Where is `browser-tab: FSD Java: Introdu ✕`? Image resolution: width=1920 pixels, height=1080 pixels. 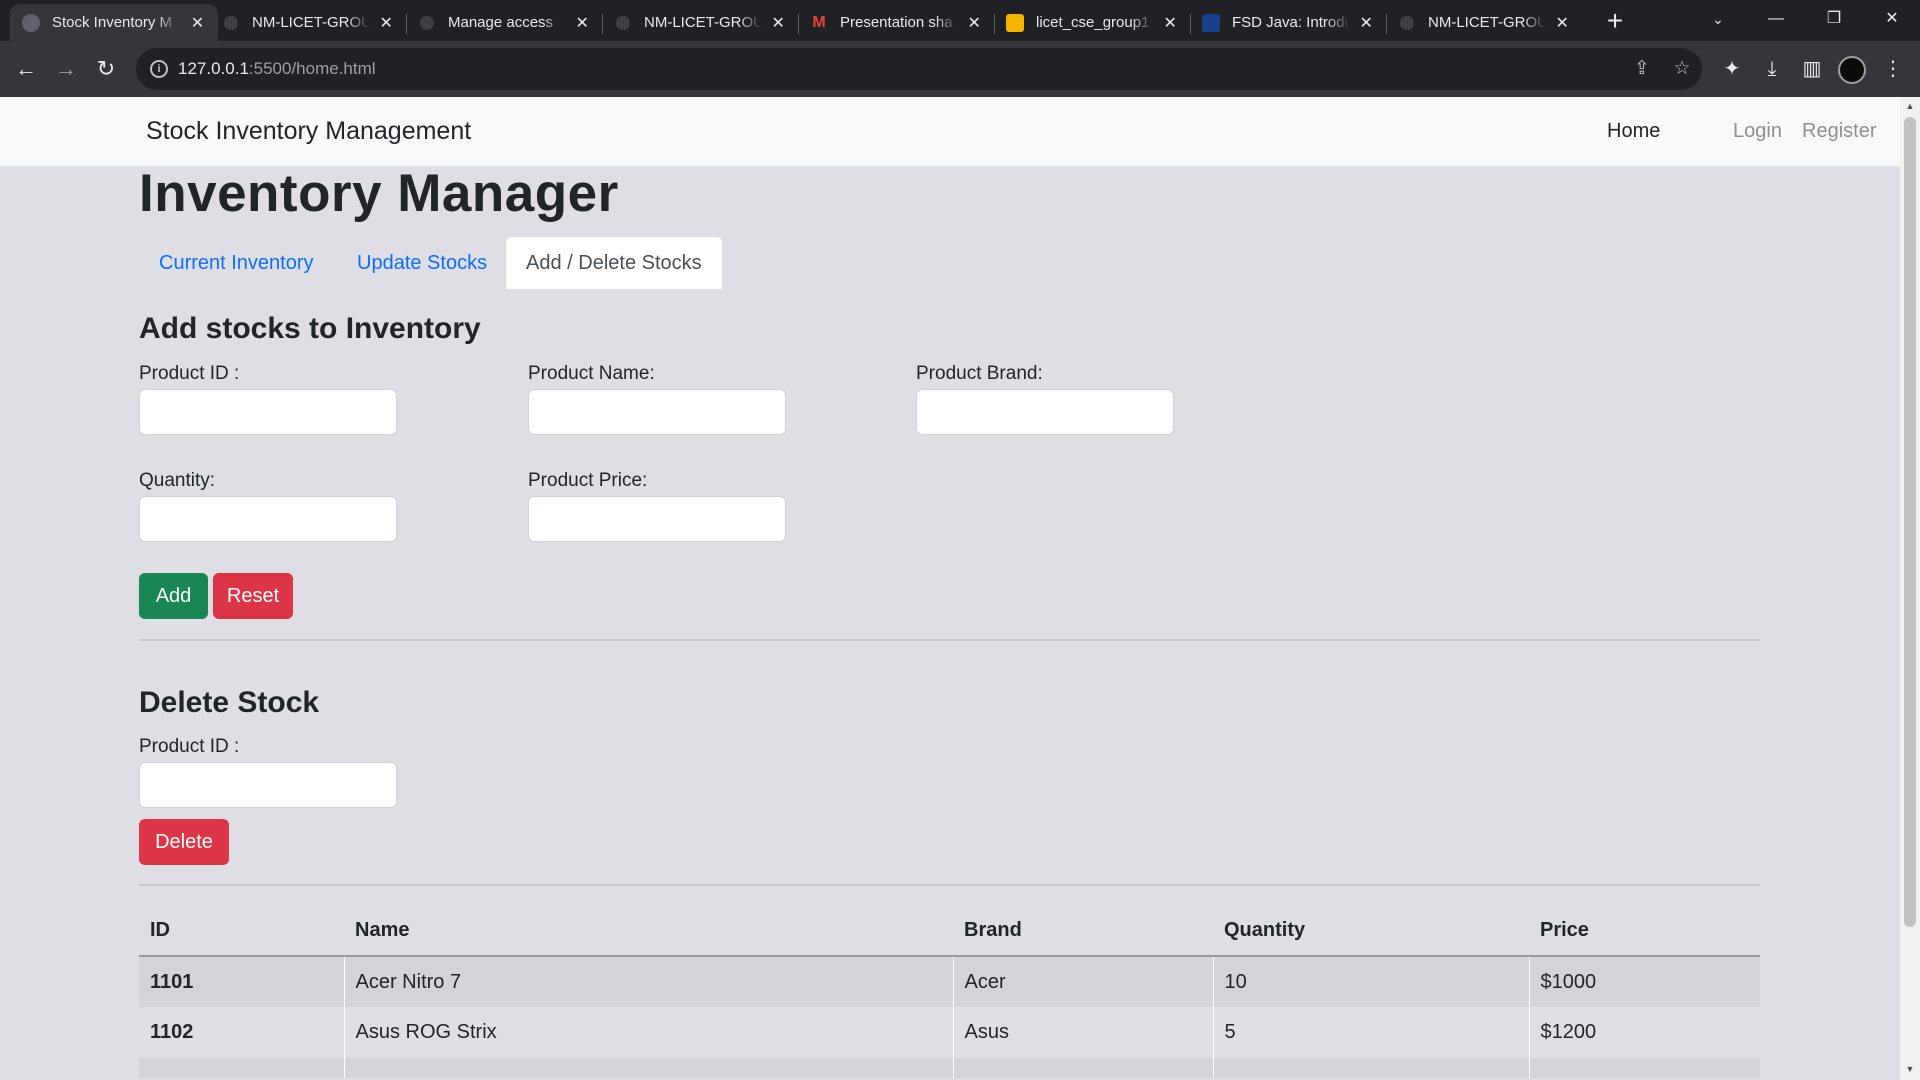
browser-tab: FSD Java: Introdu ✕ is located at coordinates (1288, 22).